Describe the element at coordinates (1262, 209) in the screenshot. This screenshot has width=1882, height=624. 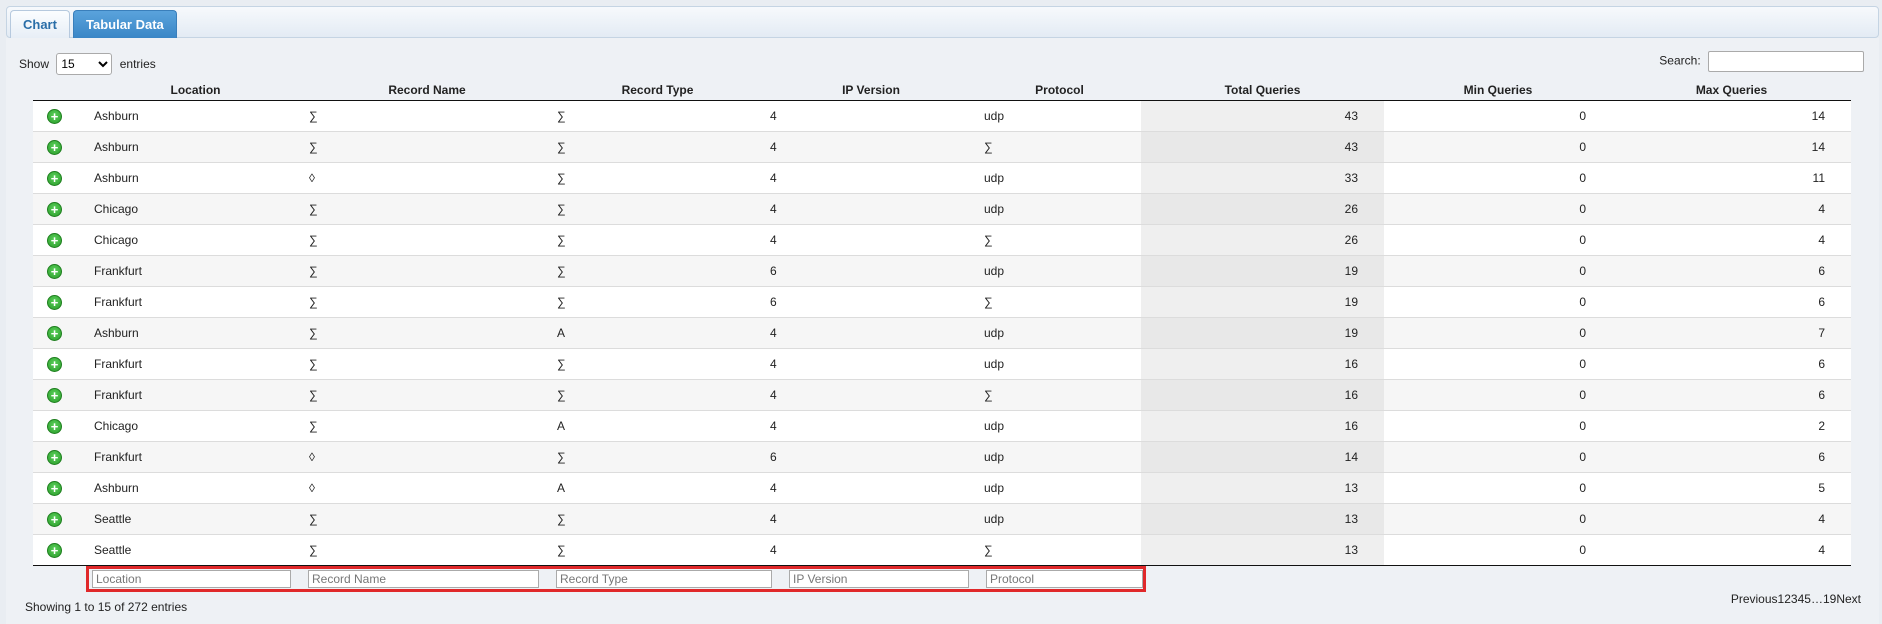
I see `total-queries-cell: 26` at that location.